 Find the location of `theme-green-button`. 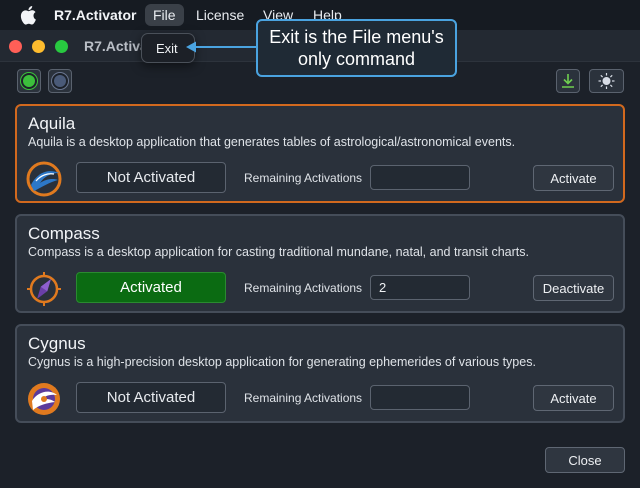

theme-green-button is located at coordinates (29, 81).